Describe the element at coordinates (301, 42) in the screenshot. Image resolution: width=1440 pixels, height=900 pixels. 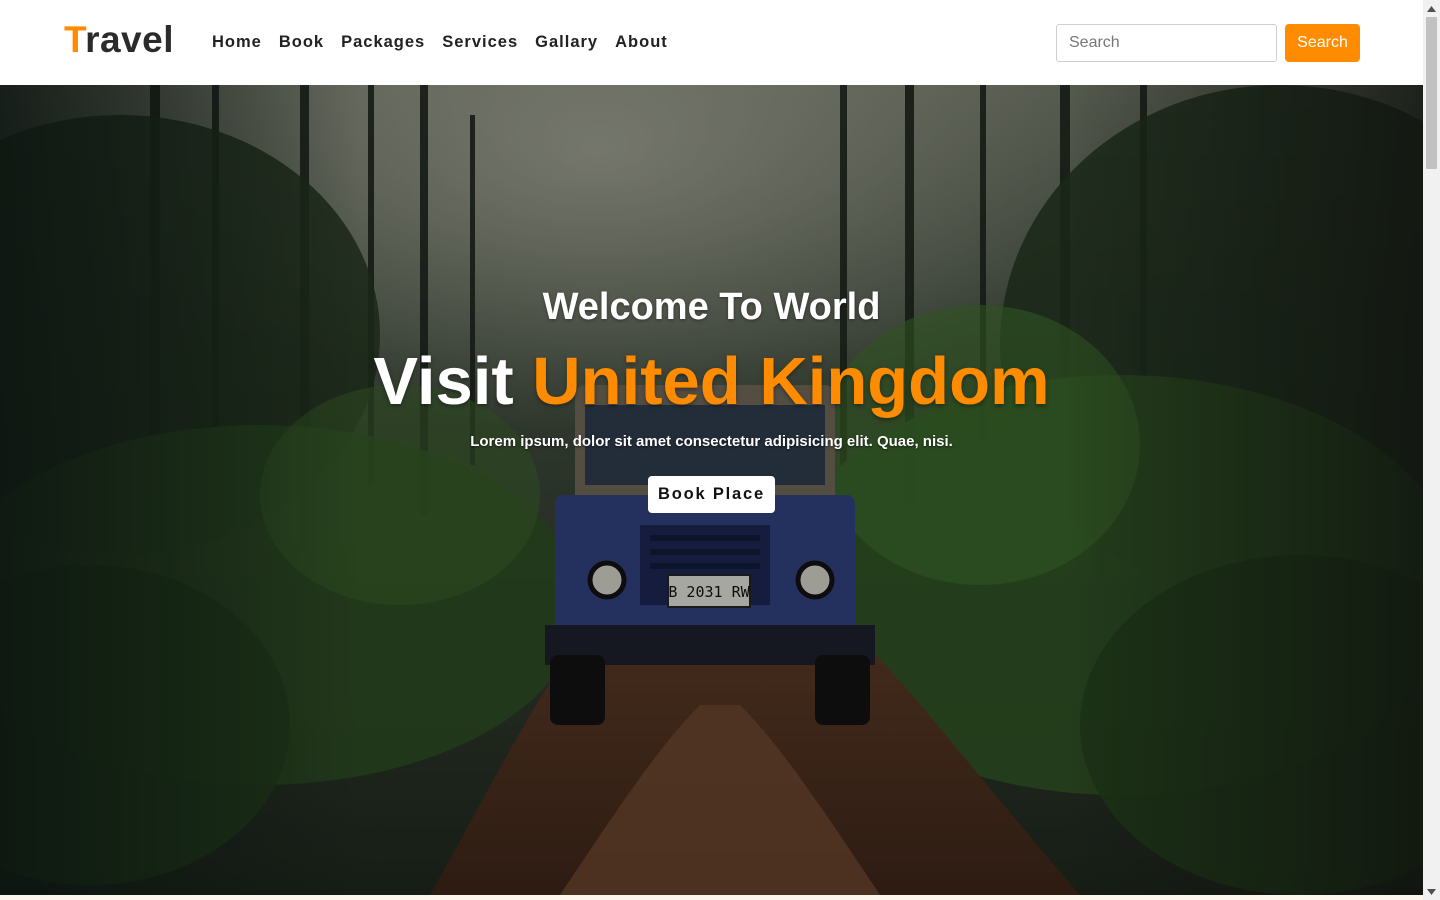
I see `nav-link-book: Book` at that location.